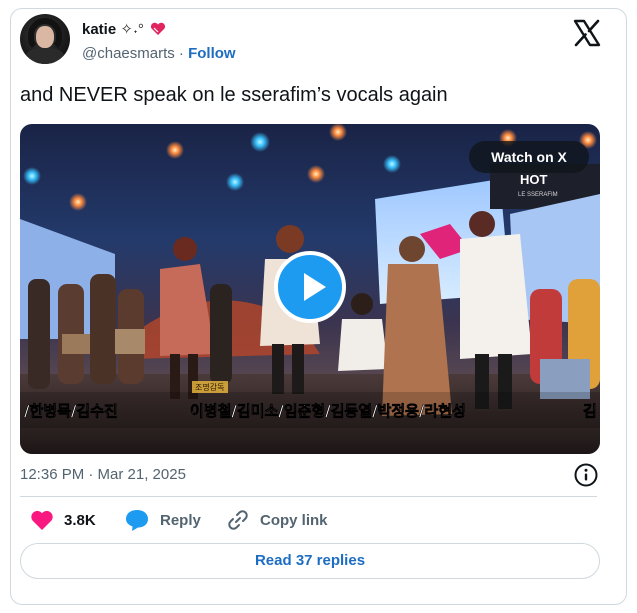 This screenshot has width=637, height=613. What do you see at coordinates (315, 287) in the screenshot?
I see `play-icon` at bounding box center [315, 287].